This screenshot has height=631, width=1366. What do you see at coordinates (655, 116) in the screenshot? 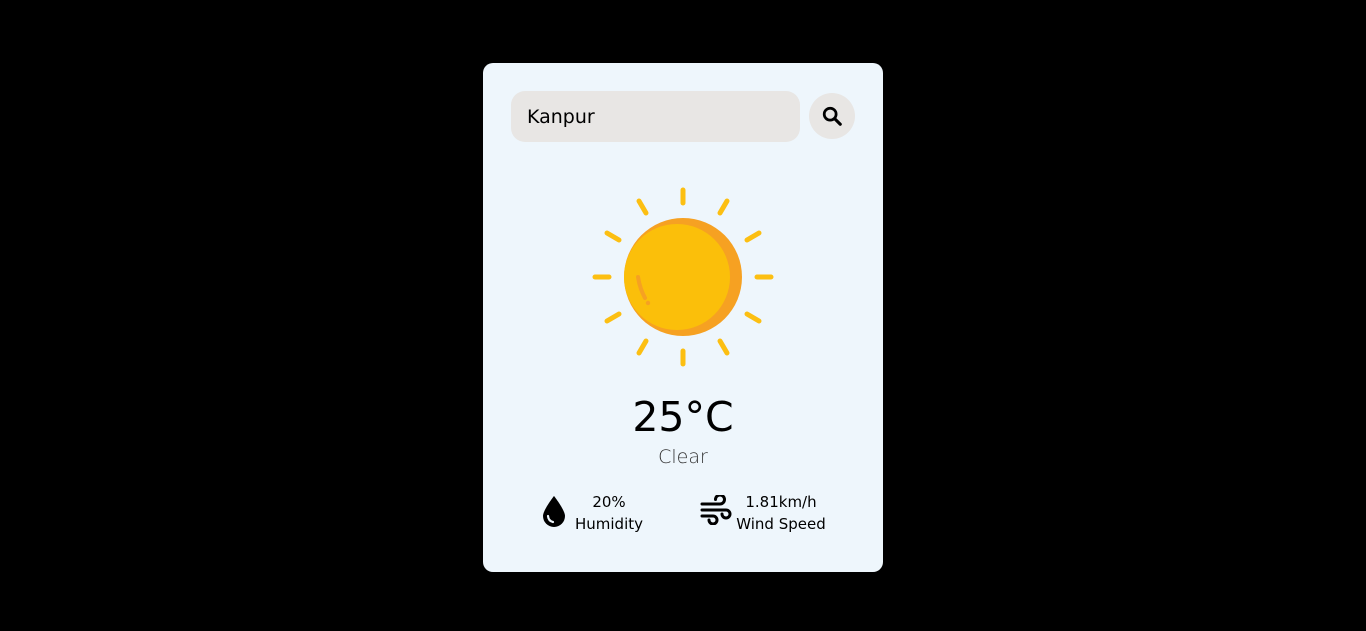
I see `city-search-input` at bounding box center [655, 116].